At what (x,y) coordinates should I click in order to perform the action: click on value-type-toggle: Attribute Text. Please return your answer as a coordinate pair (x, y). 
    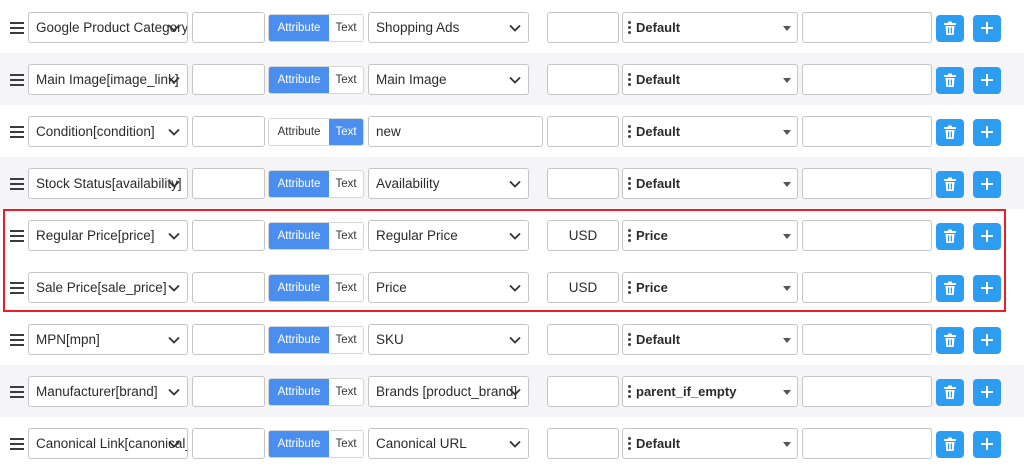
    Looking at the image, I should click on (316, 132).